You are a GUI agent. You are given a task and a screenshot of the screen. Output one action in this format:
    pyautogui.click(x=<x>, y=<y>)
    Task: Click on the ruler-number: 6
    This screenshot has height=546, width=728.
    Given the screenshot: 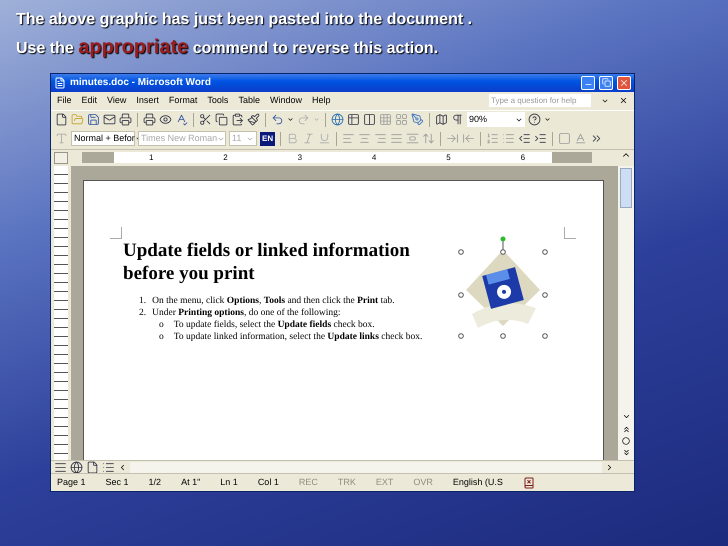 What is the action you would take?
    pyautogui.click(x=523, y=158)
    